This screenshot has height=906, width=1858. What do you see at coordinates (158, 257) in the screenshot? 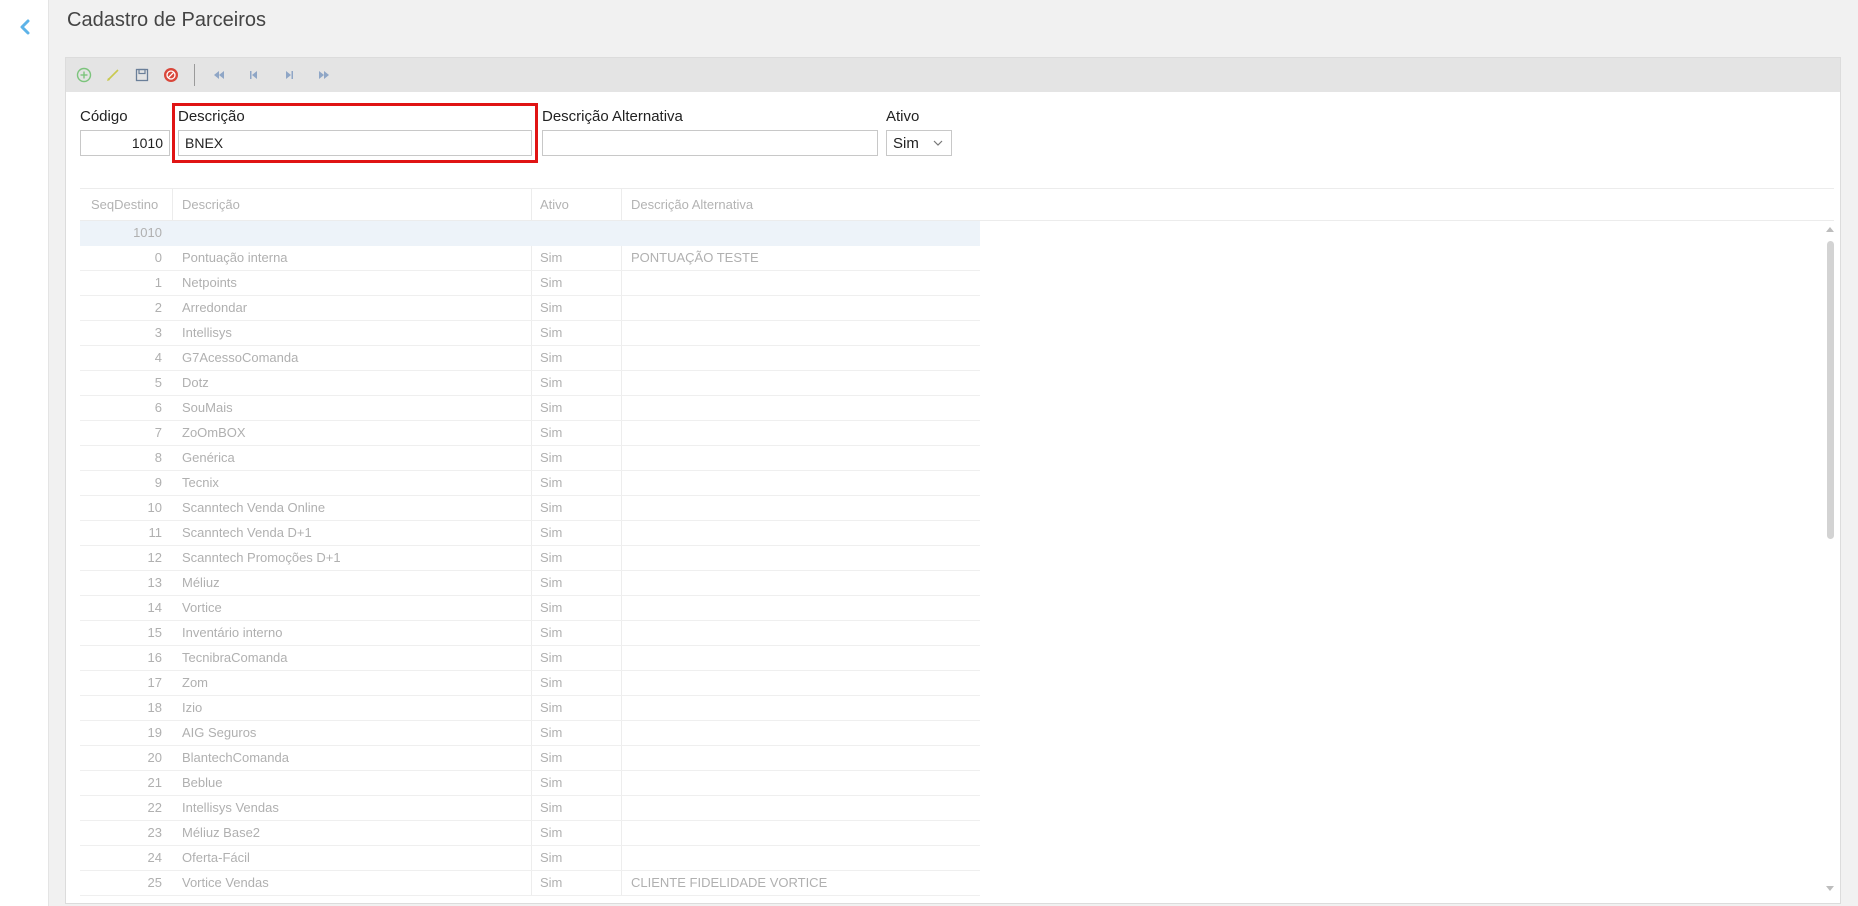
I see `cell-seqdestino: 0` at bounding box center [158, 257].